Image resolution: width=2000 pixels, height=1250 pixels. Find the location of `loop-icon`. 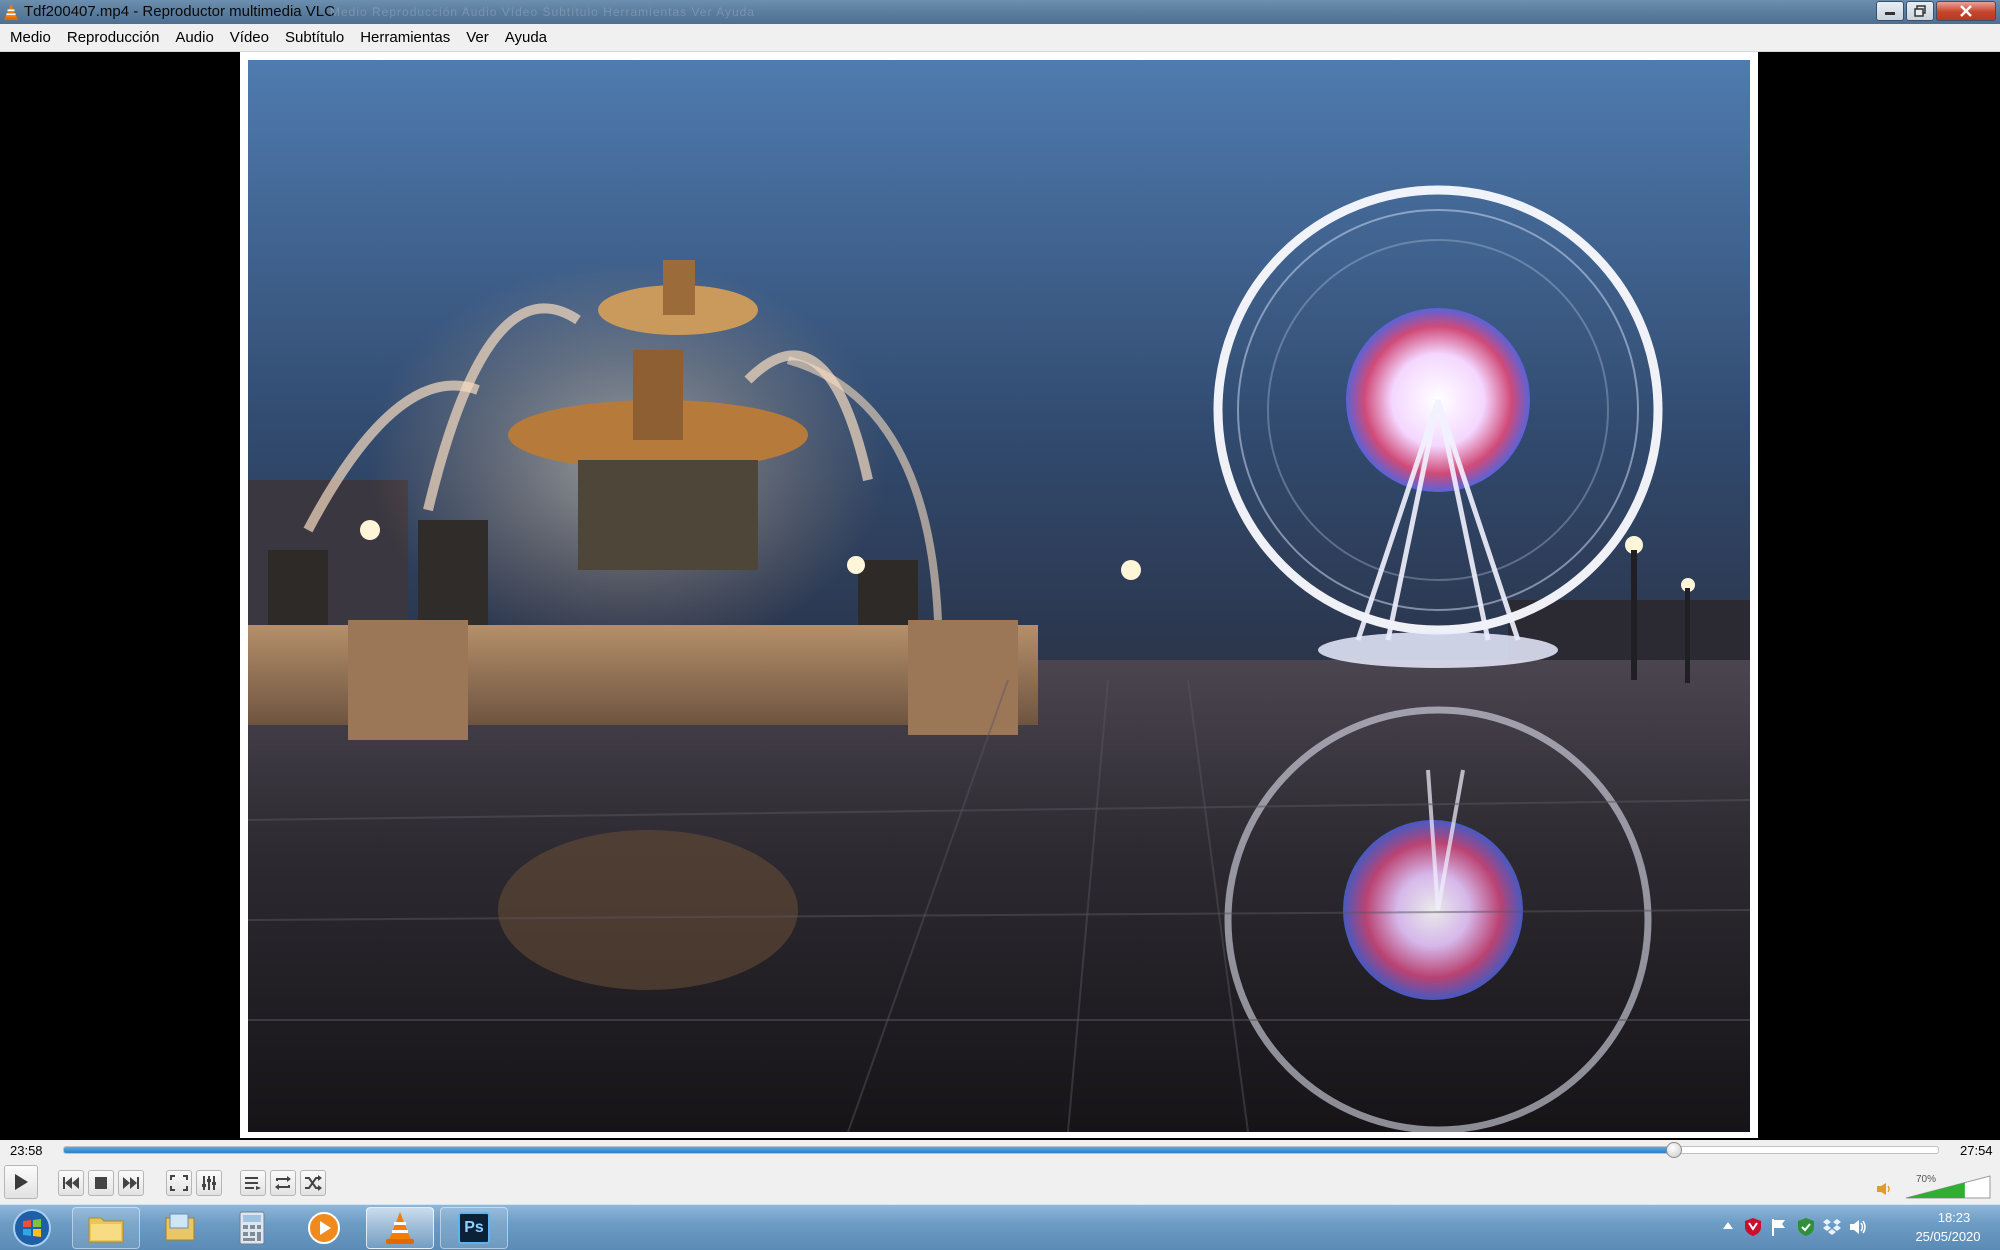

loop-icon is located at coordinates (283, 1183).